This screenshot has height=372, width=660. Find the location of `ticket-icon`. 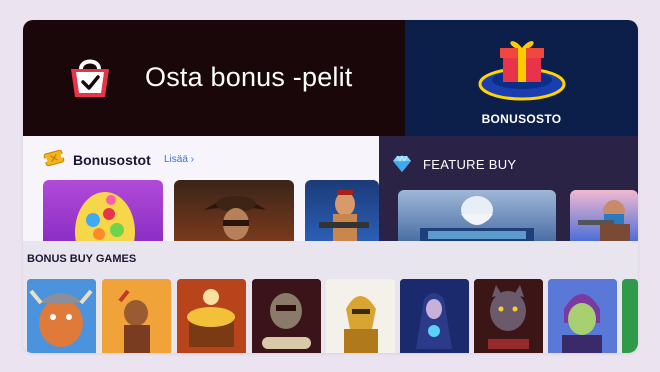

ticket-icon is located at coordinates (54, 158).